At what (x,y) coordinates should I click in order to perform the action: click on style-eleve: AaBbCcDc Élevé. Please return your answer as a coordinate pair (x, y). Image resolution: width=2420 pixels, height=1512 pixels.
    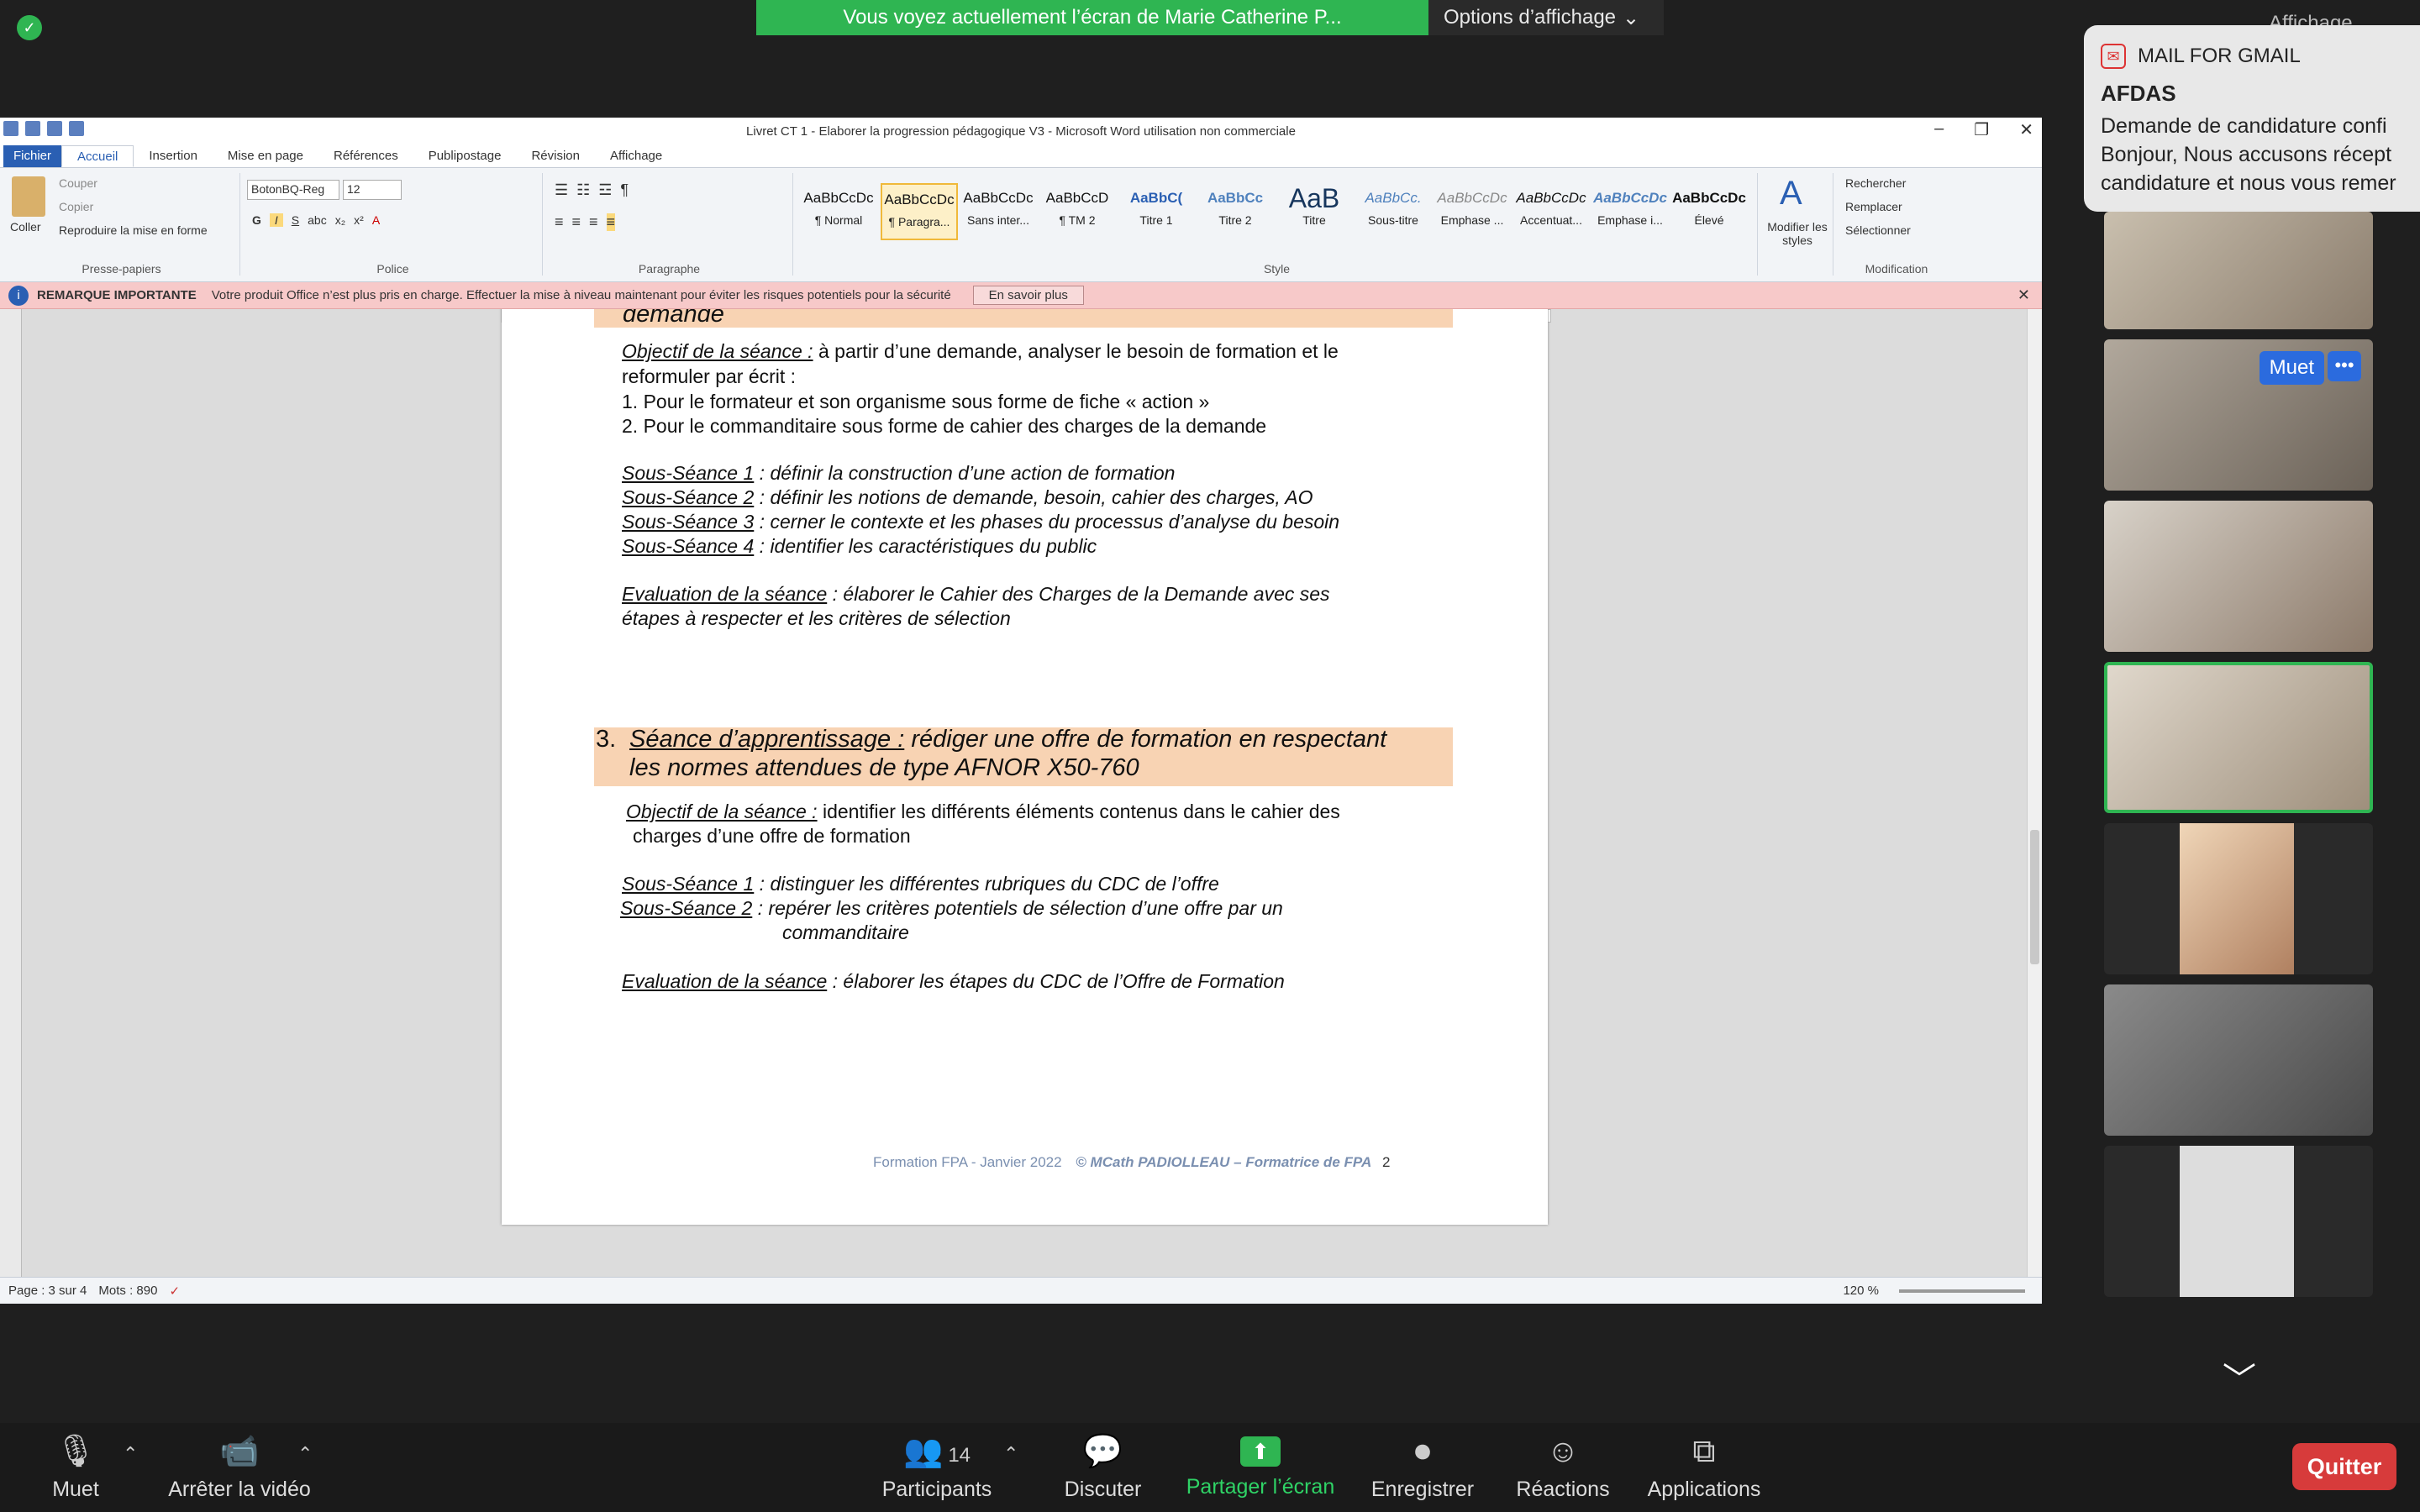
    Looking at the image, I should click on (1709, 211).